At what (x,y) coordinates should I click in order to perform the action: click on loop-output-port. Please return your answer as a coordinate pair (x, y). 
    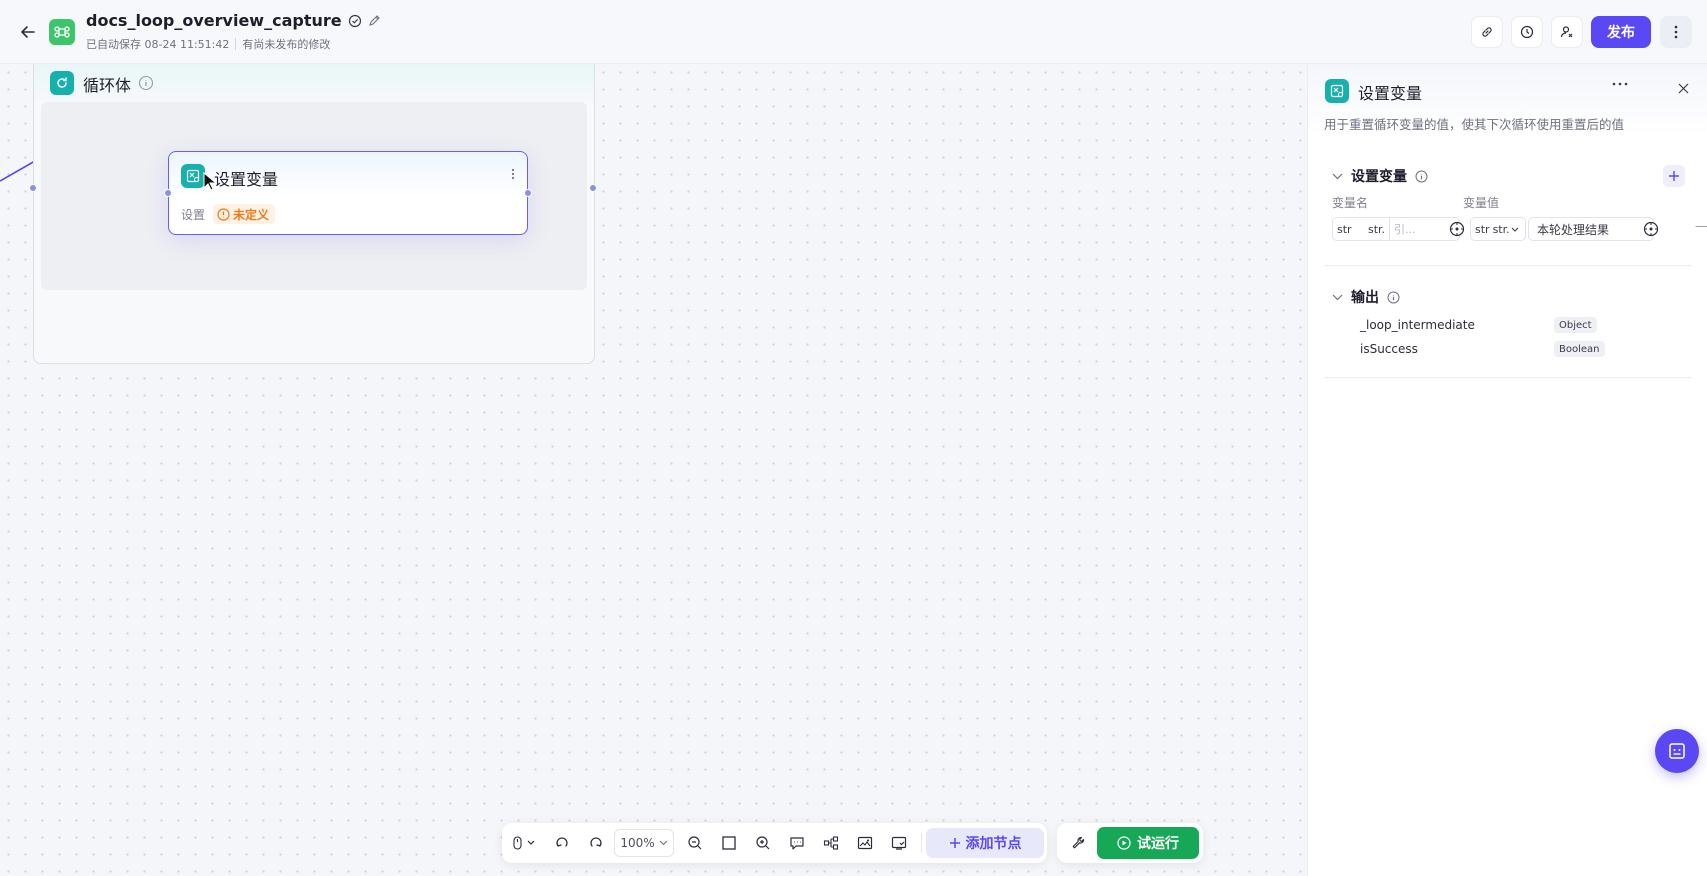
    Looking at the image, I should click on (593, 188).